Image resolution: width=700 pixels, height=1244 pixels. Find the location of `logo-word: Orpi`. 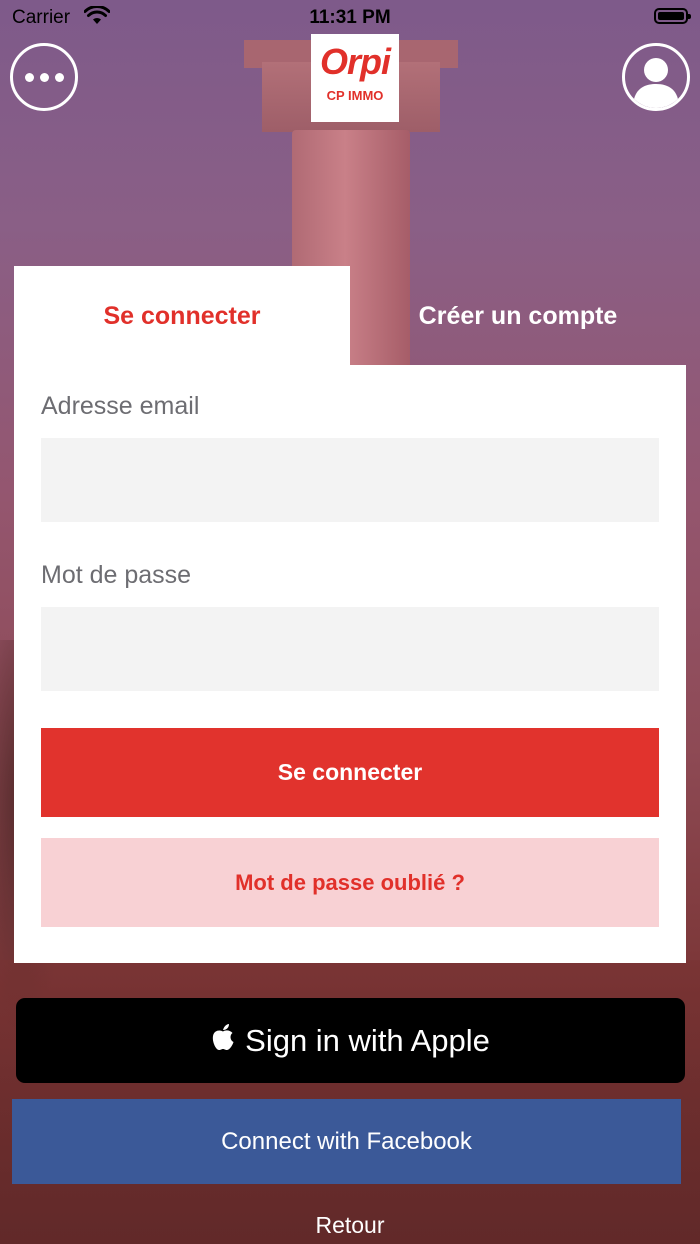

logo-word: Orpi is located at coordinates (355, 61).